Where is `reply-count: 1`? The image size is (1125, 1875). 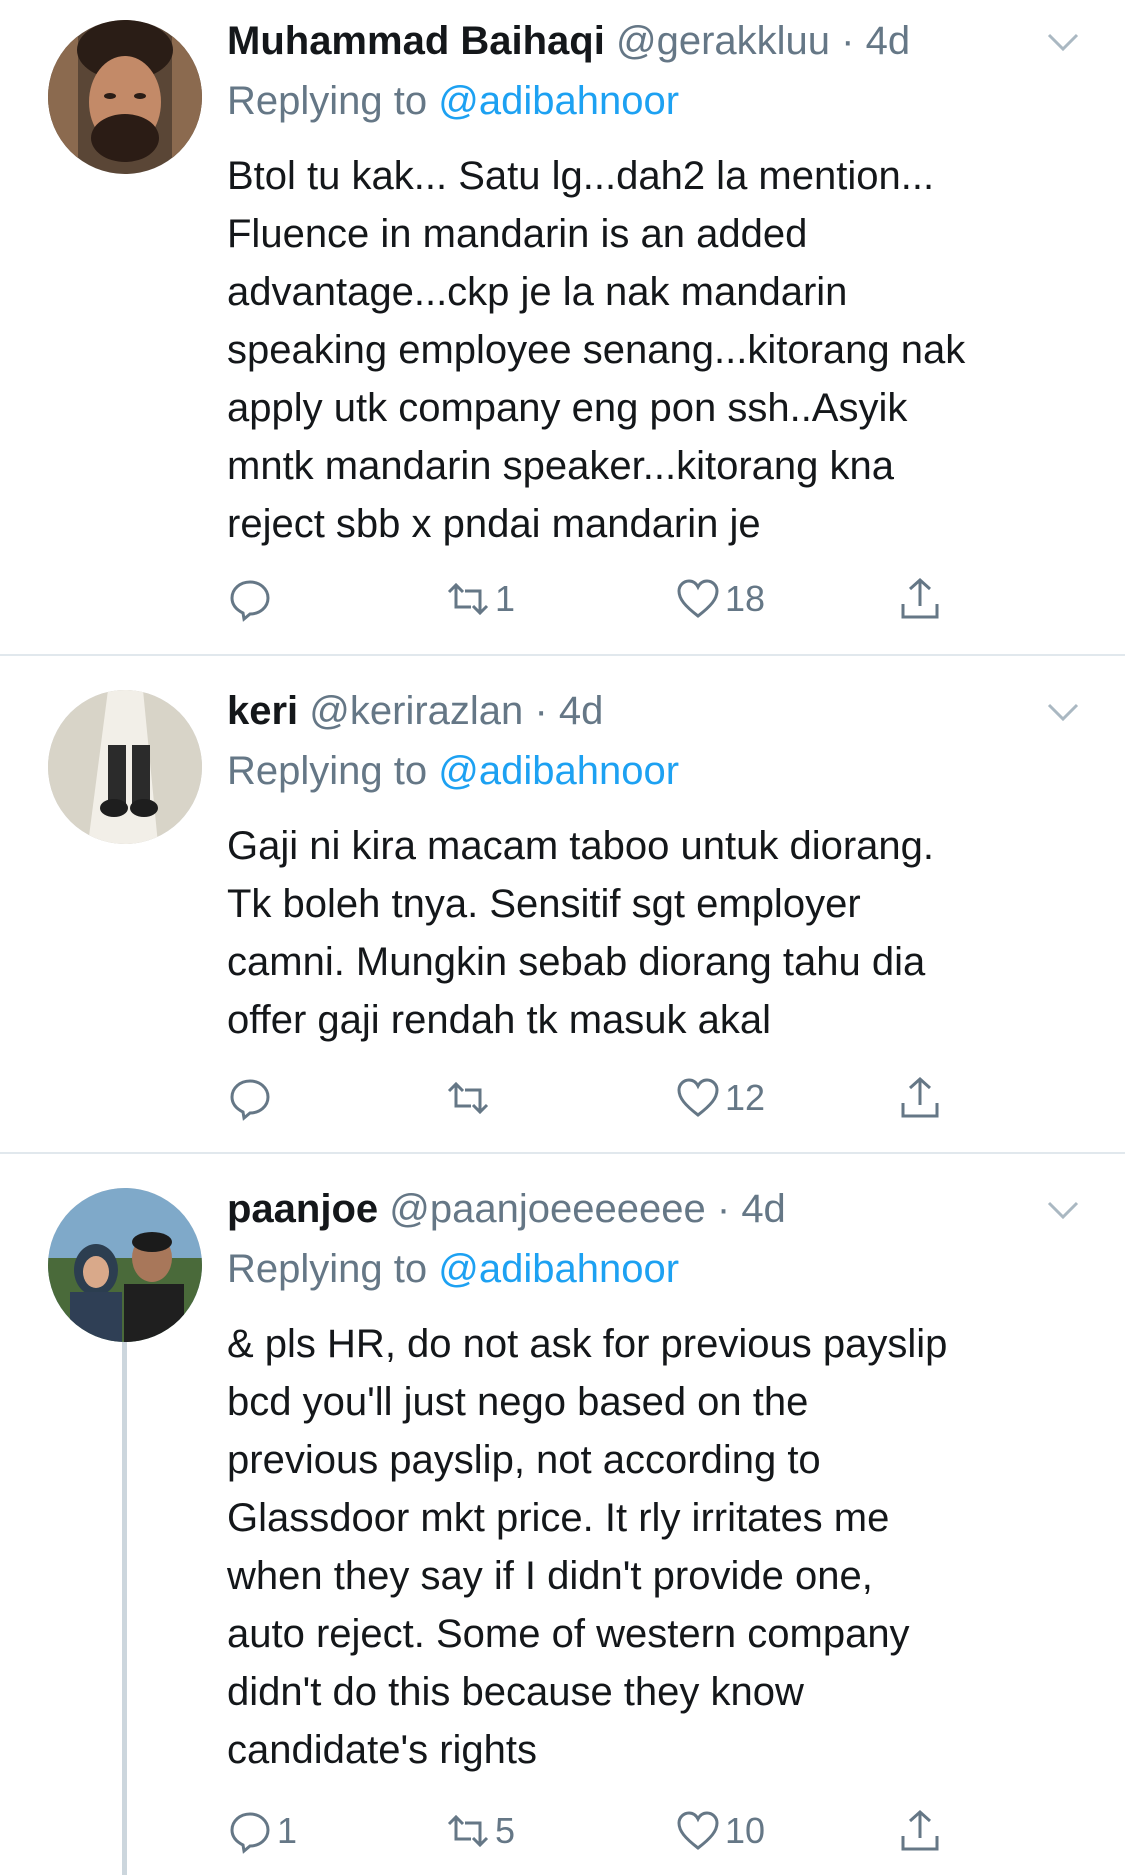 reply-count: 1 is located at coordinates (287, 1830).